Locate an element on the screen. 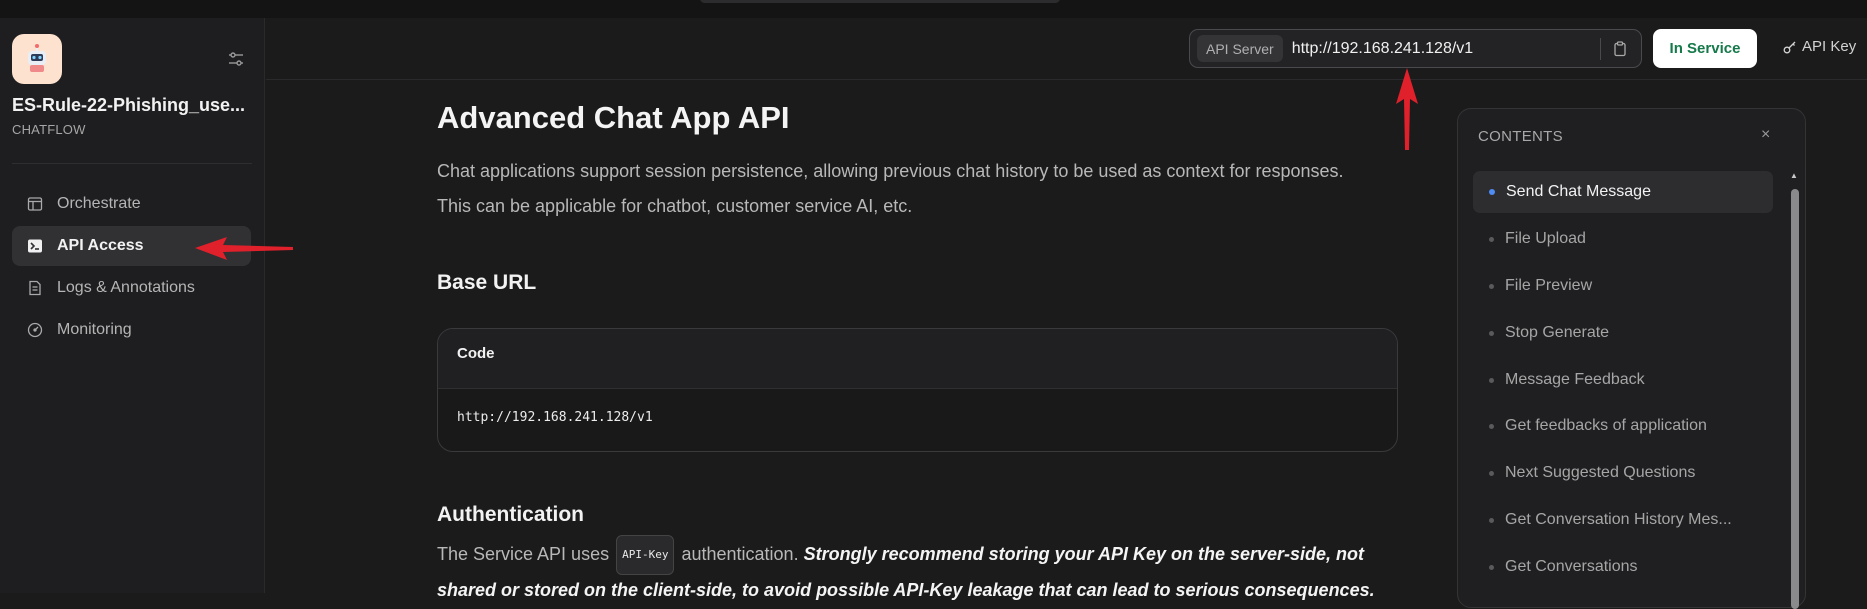 This screenshot has width=1867, height=609. gauge-icon is located at coordinates (35, 330).